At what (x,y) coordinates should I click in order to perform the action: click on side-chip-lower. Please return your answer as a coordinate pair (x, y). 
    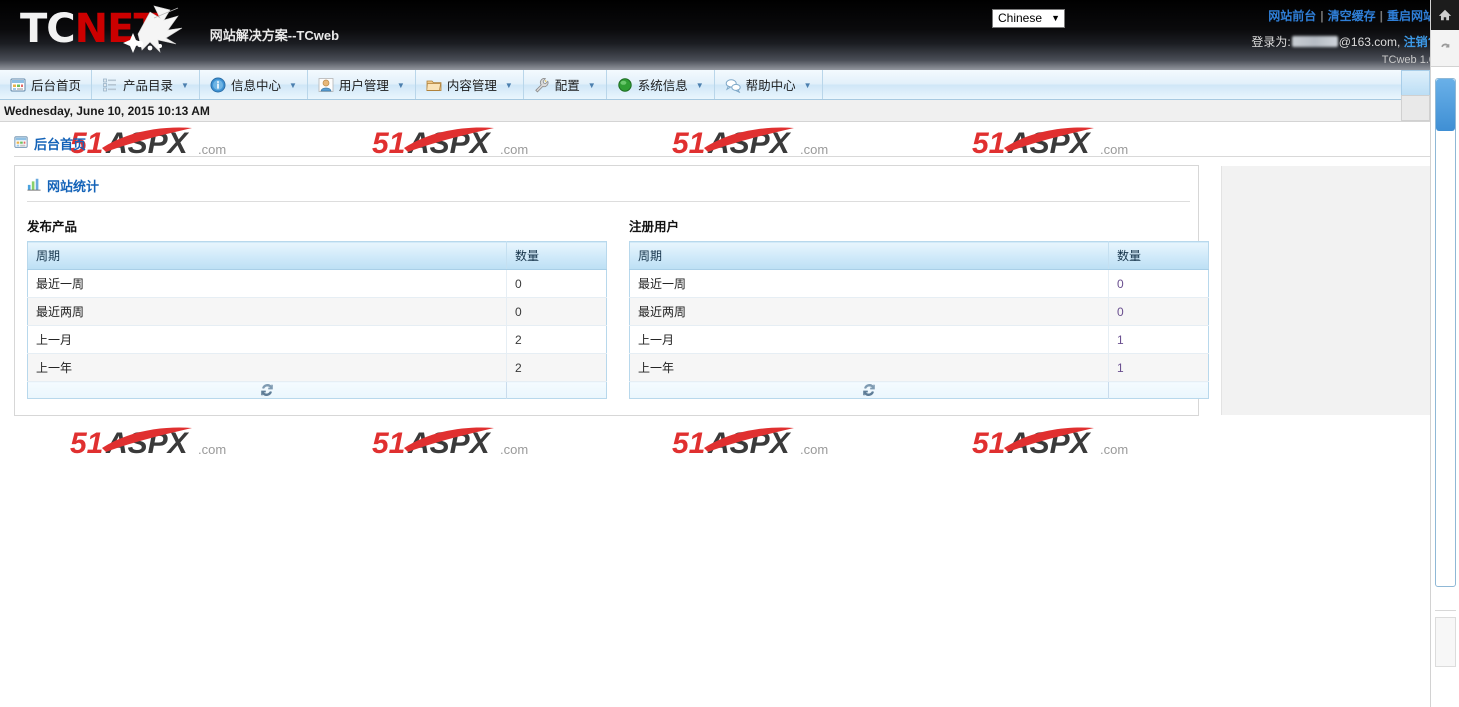
    Looking at the image, I should click on (1415, 108).